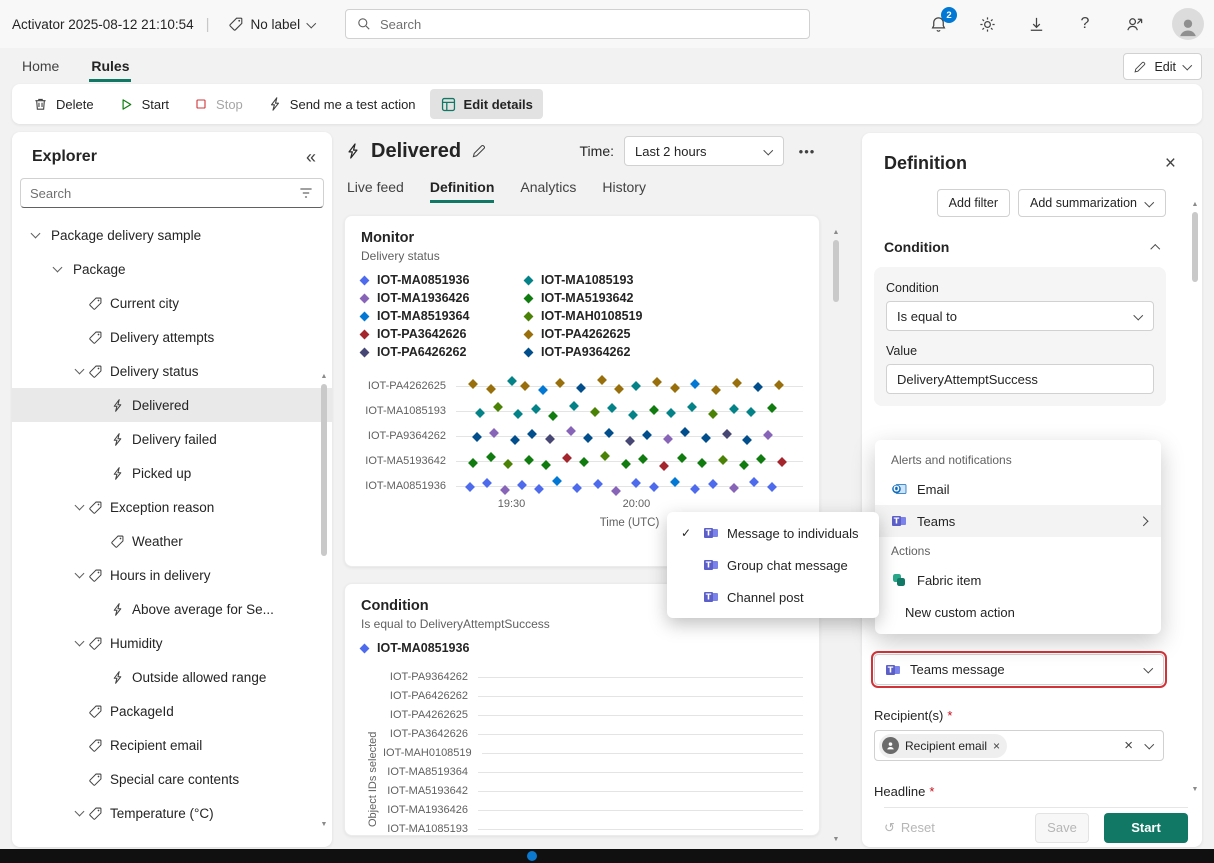 This screenshot has height=863, width=1214. Describe the element at coordinates (172, 269) in the screenshot. I see `tree-item: Package` at that location.